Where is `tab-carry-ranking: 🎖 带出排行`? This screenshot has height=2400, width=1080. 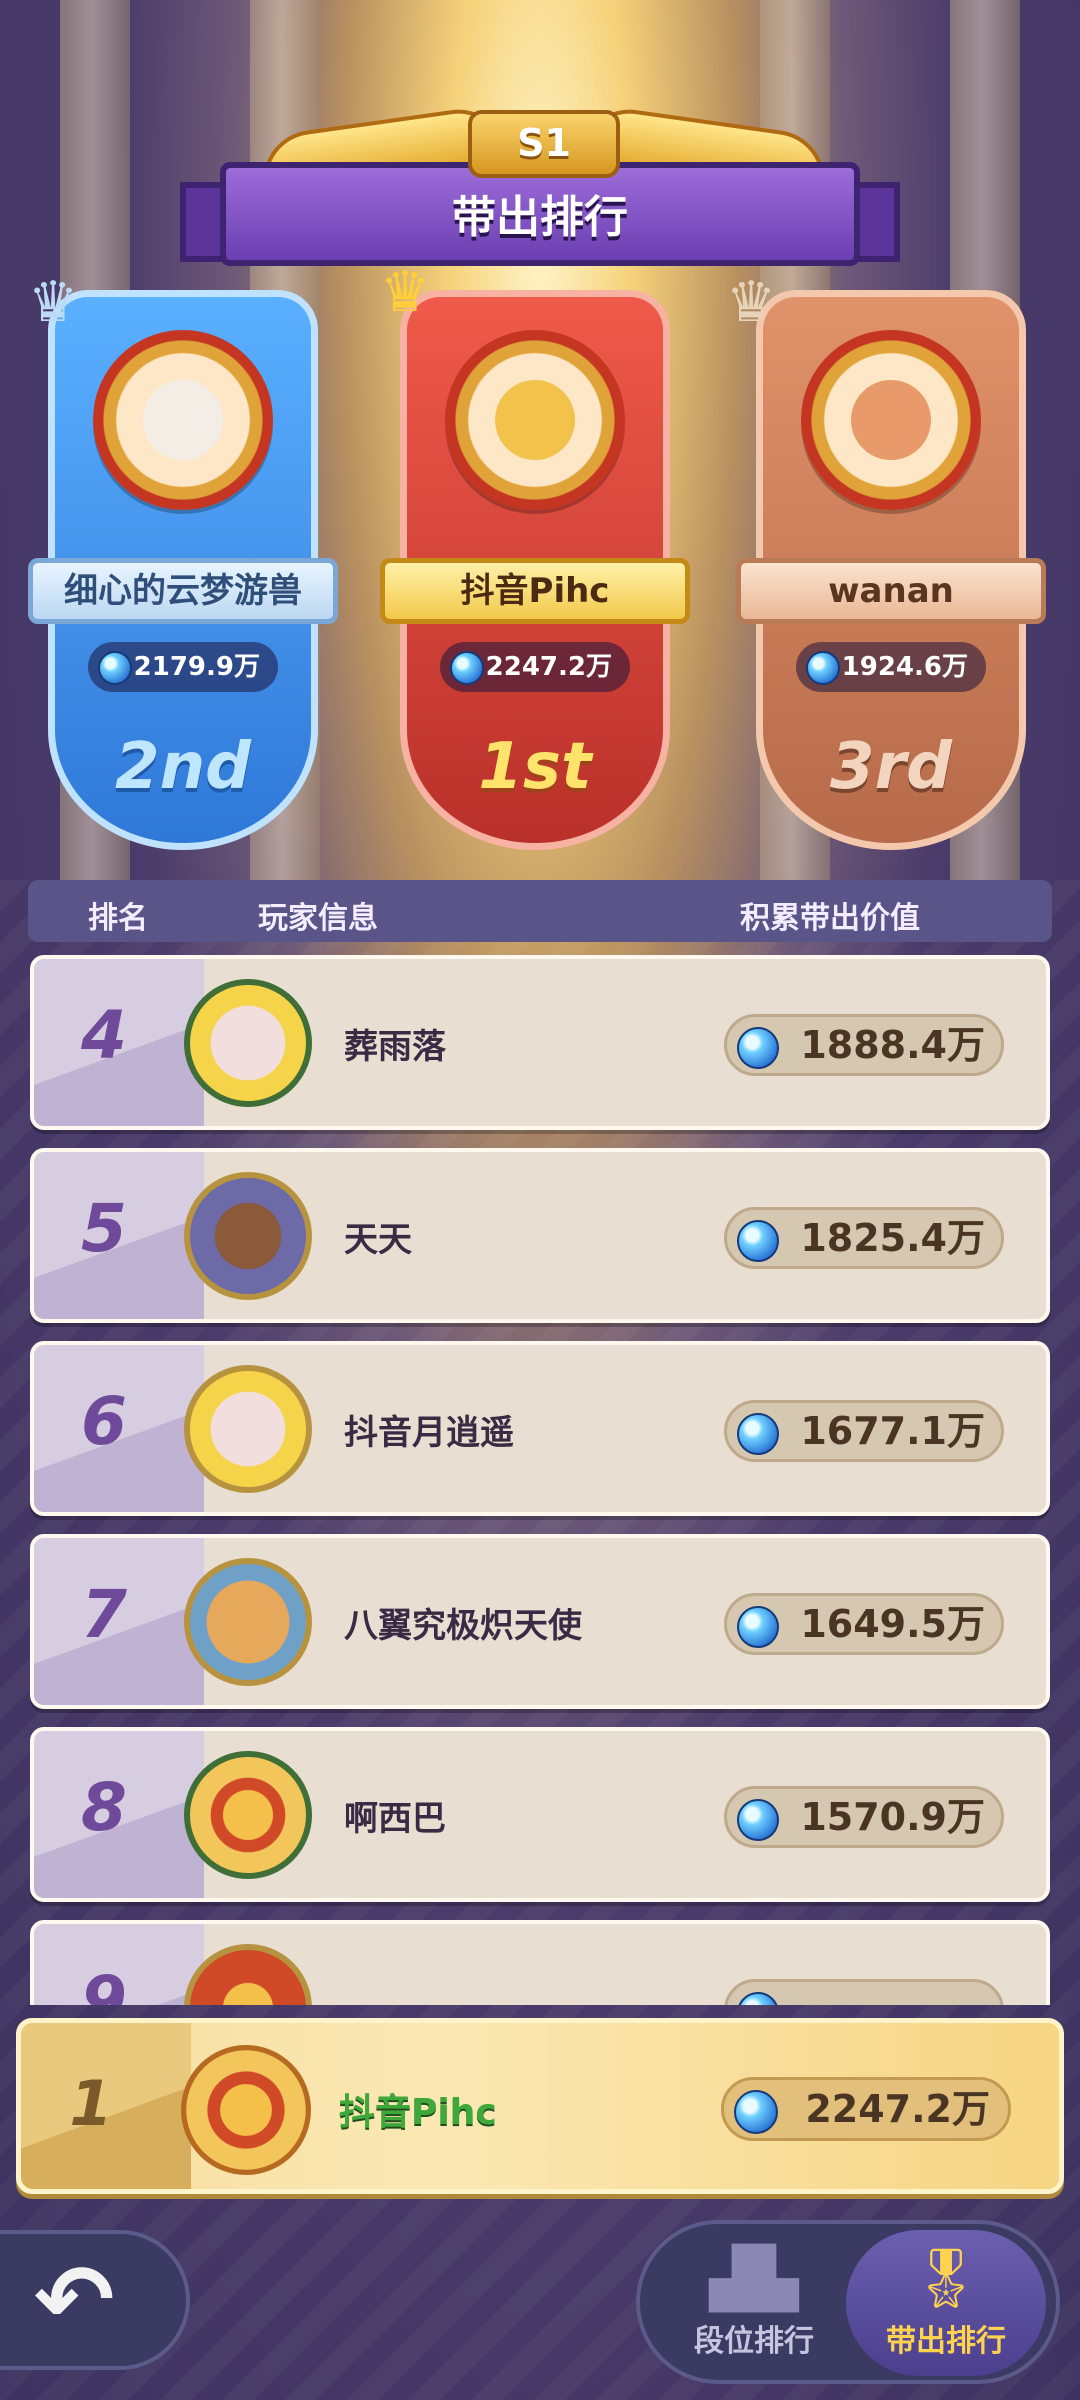 tab-carry-ranking: 🎖 带出排行 is located at coordinates (946, 2303).